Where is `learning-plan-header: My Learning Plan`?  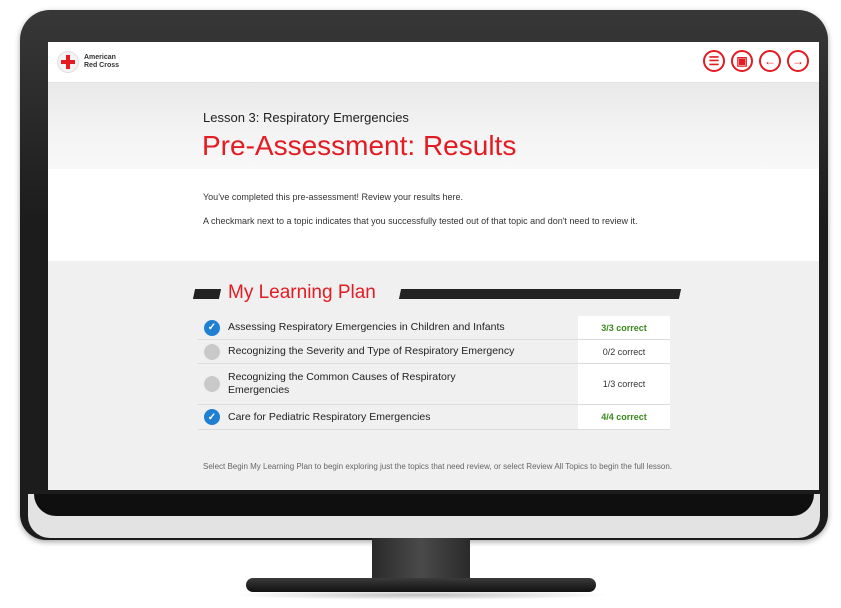 learning-plan-header: My Learning Plan is located at coordinates (438, 292).